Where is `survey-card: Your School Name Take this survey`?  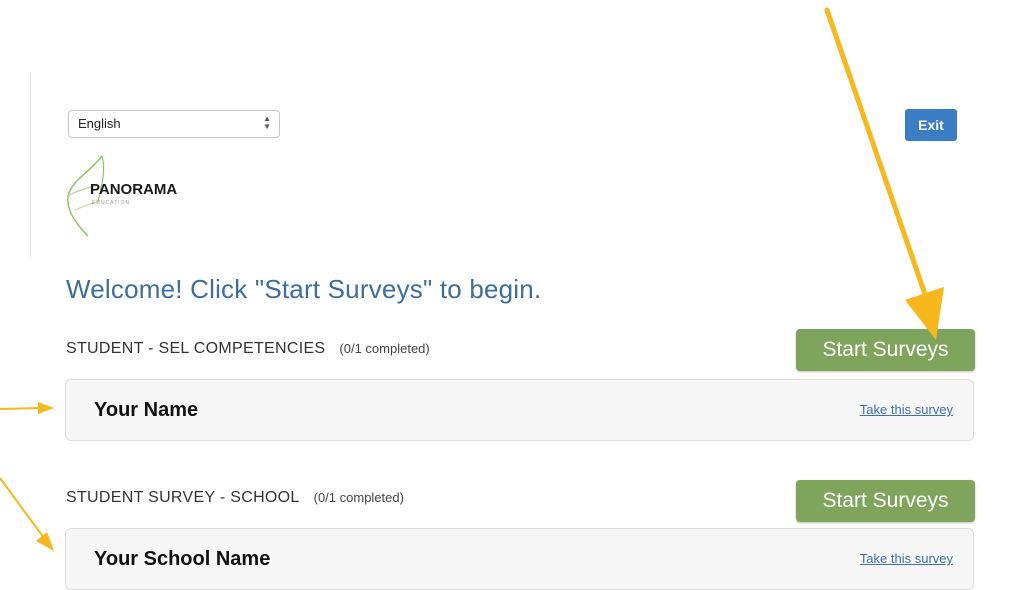 survey-card: Your School Name Take this survey is located at coordinates (519, 559).